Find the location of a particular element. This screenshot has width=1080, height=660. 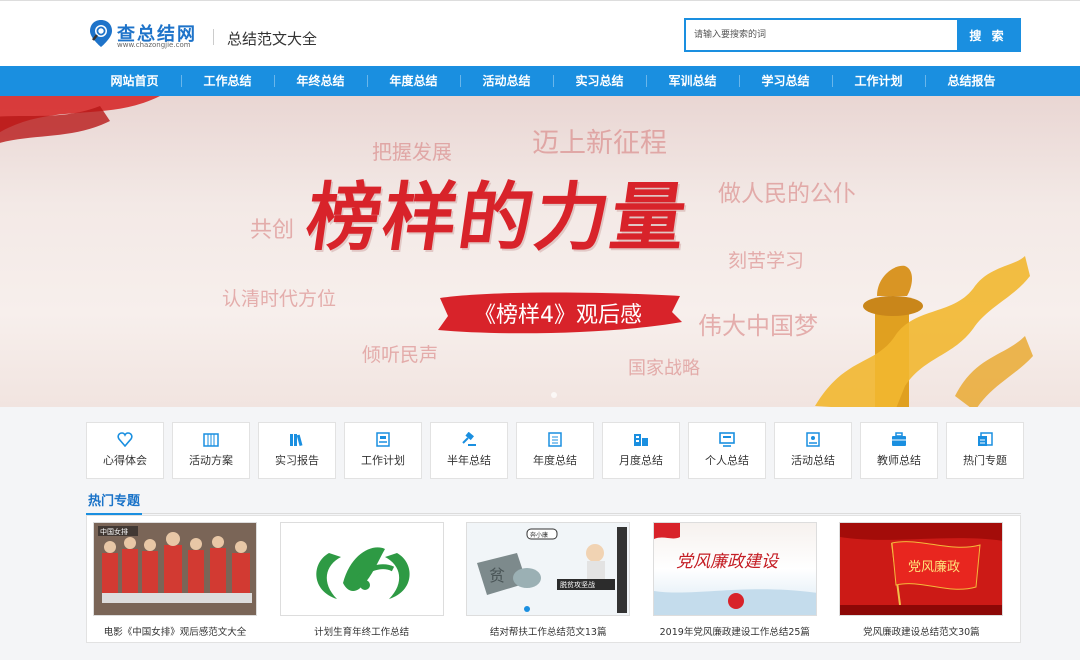

category-tile: 年度总结 is located at coordinates (555, 450).